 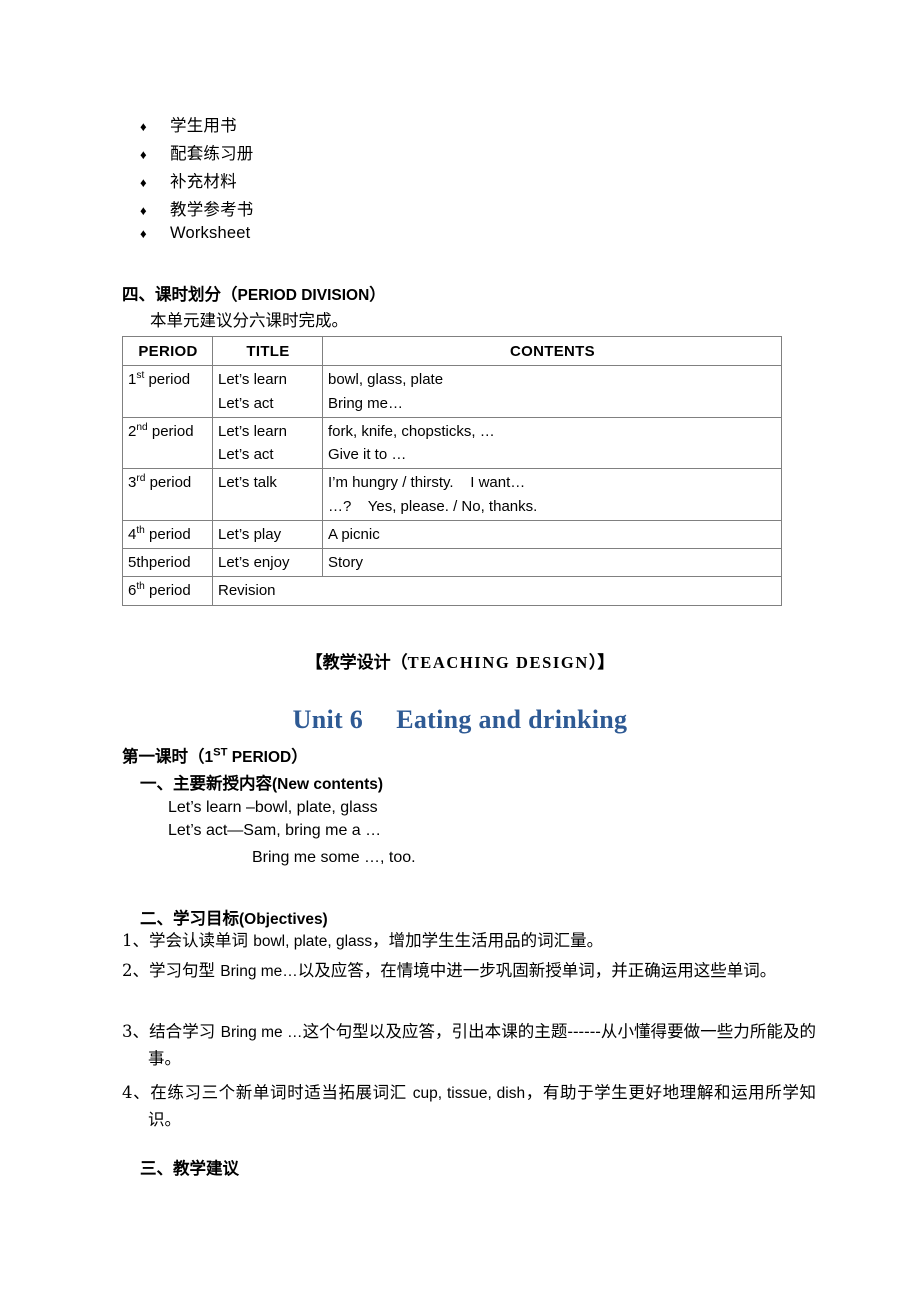 I want to click on first-period-heading: 第一课时（1ST PERIOD）, so click(x=215, y=755).